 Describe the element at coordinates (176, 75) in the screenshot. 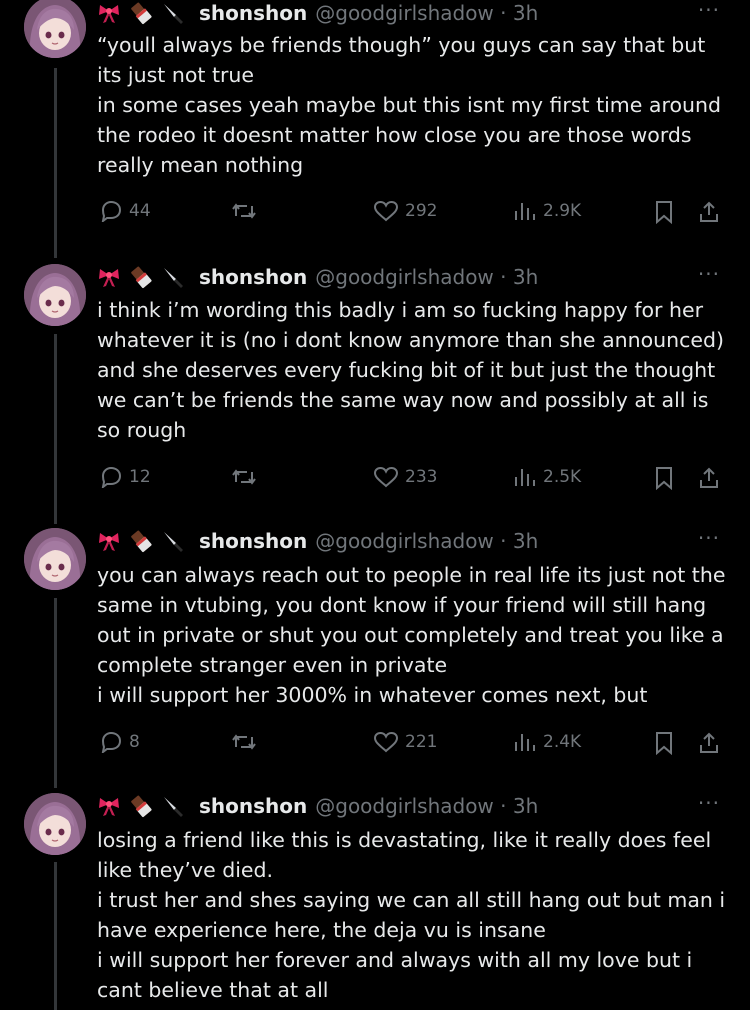

I see `tweet-line: its just not true` at that location.